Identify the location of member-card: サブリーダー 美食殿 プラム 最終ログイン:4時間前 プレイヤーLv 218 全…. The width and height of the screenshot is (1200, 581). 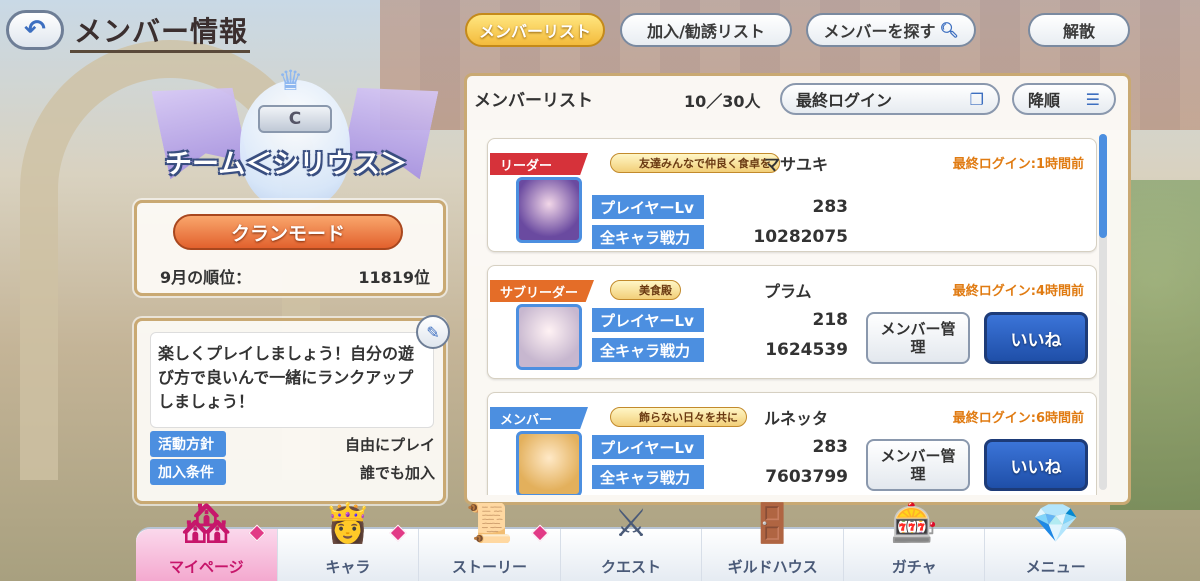
(792, 322).